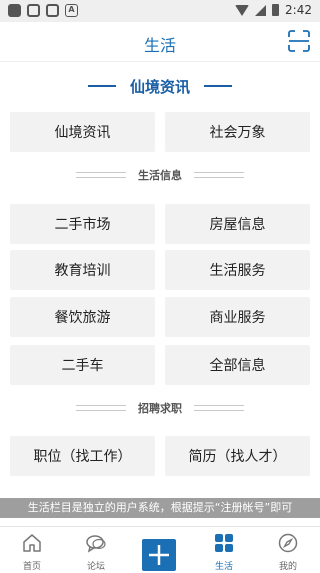 This screenshot has width=320, height=573. What do you see at coordinates (242, 10) in the screenshot?
I see `wifi-icon` at bounding box center [242, 10].